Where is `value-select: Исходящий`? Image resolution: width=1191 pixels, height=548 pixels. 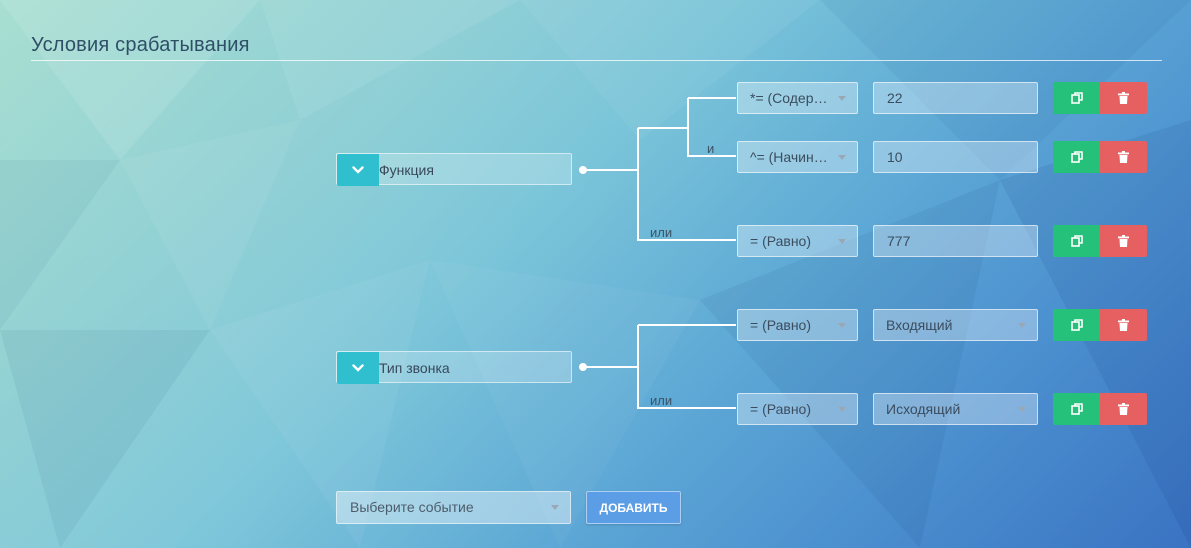
value-select: Исходящий is located at coordinates (955, 409).